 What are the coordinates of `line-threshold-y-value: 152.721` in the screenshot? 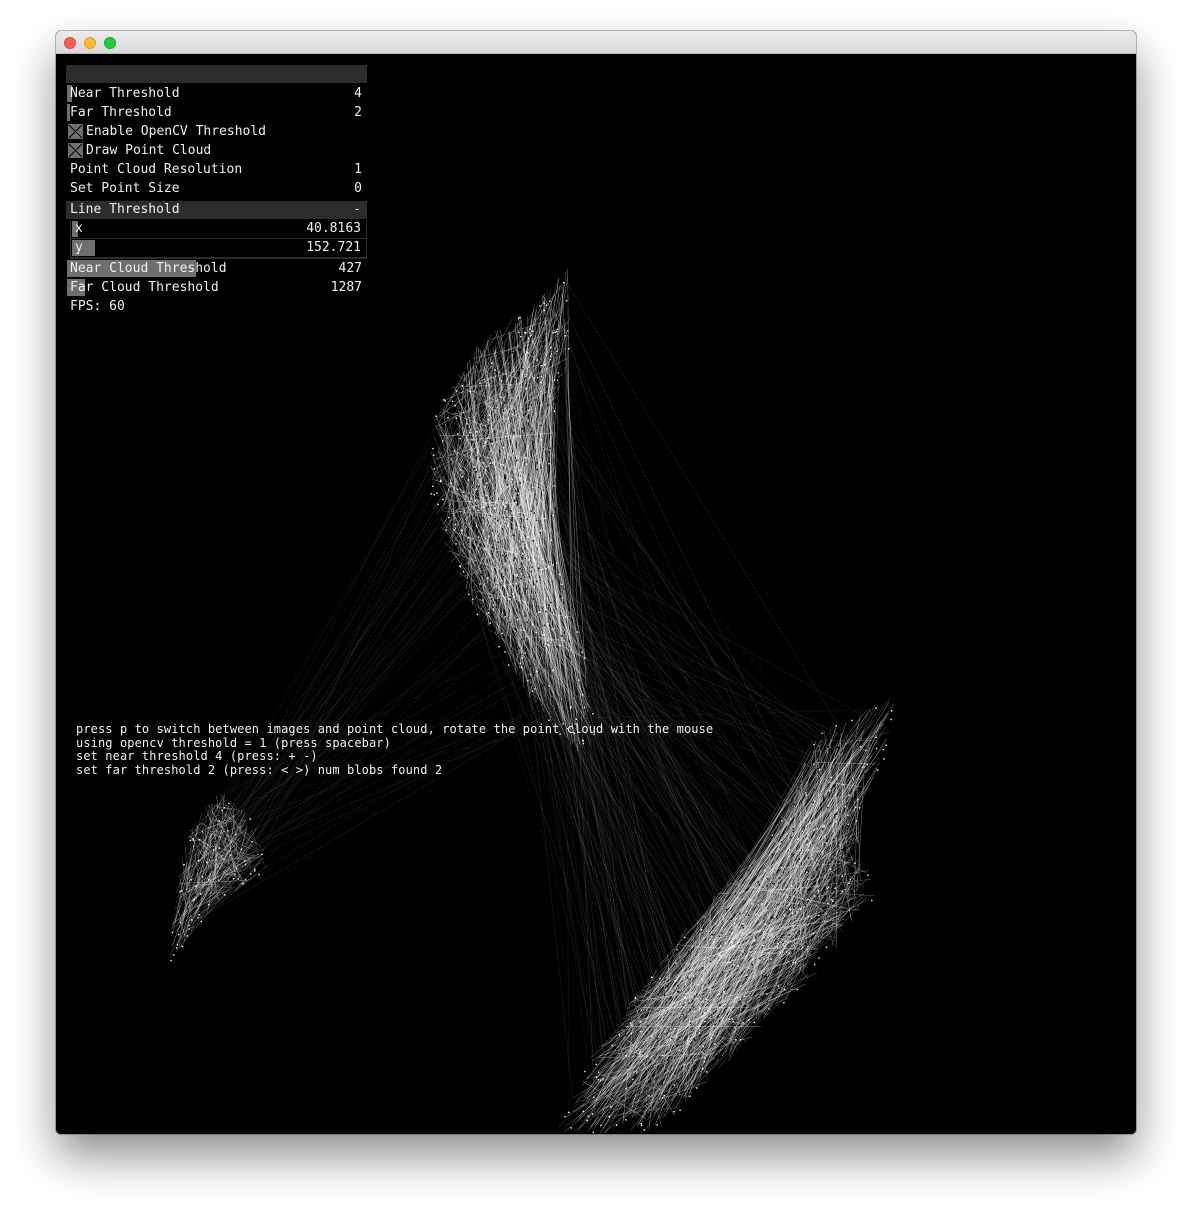 It's located at (333, 247).